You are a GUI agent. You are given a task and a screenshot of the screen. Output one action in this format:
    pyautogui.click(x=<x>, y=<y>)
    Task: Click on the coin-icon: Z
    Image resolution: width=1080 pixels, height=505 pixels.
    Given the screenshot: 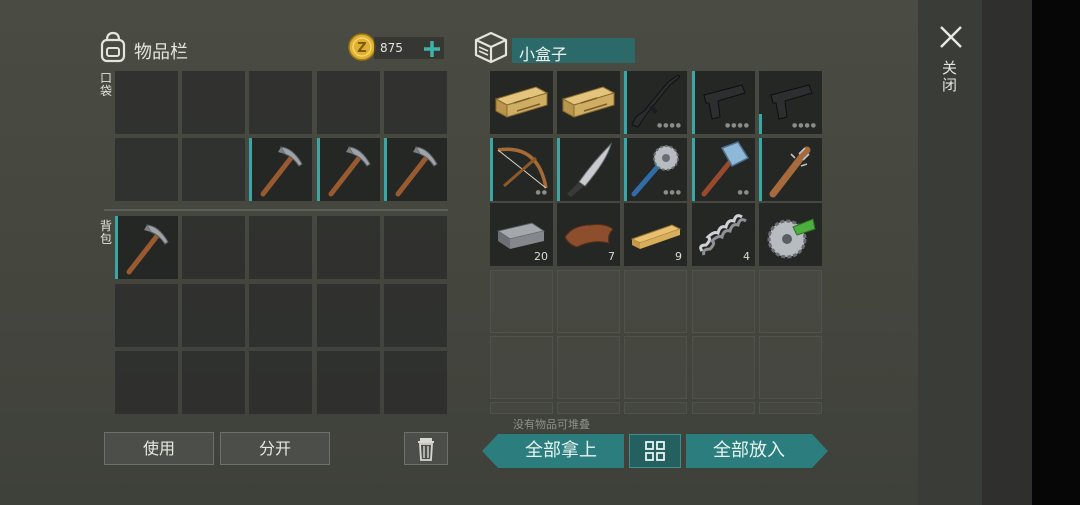 What is the action you would take?
    pyautogui.click(x=362, y=47)
    